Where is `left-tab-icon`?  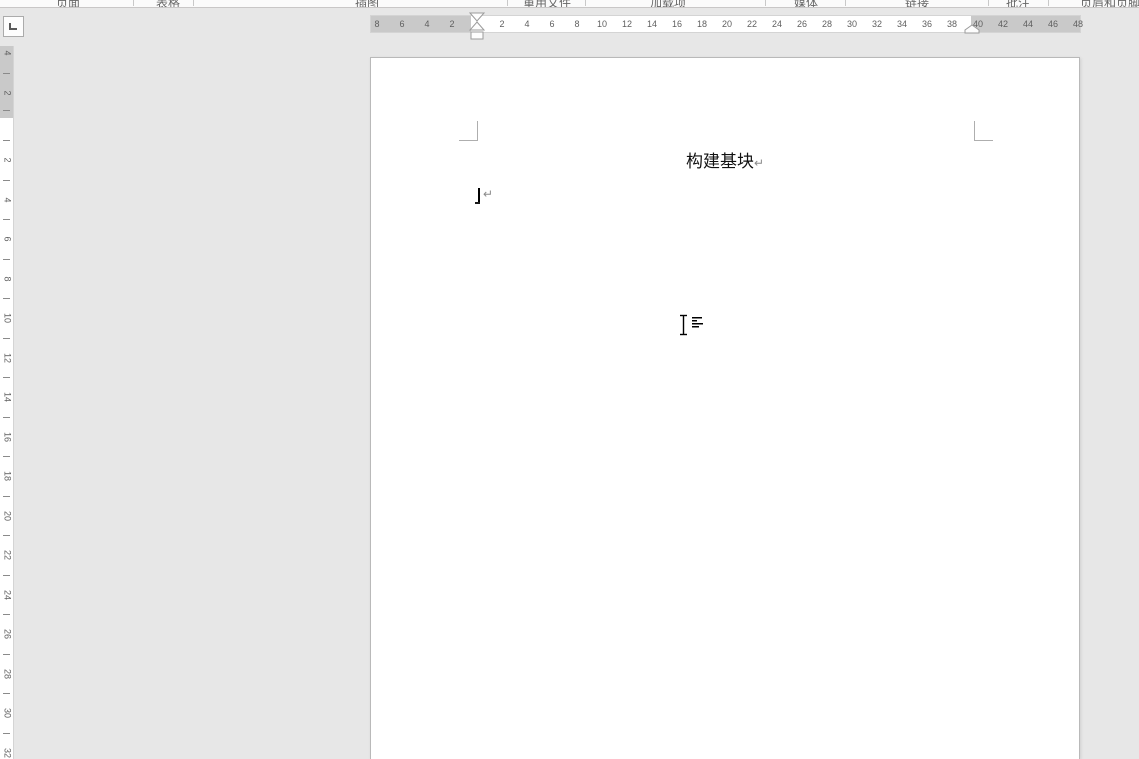
left-tab-icon is located at coordinates (13, 26).